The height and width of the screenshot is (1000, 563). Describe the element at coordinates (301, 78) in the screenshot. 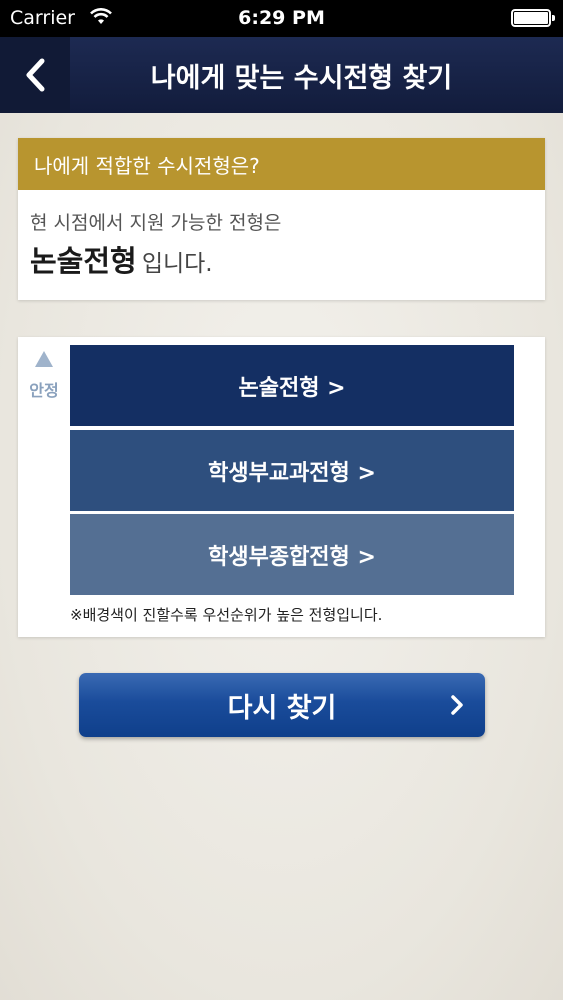

I see `page-title: 나에게 맞는 수시전형 찾기` at that location.